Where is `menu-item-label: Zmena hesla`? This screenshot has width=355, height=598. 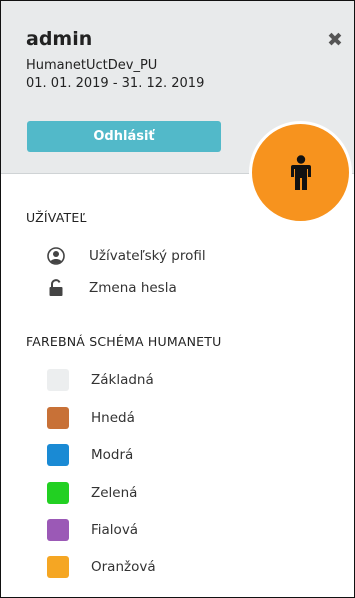 menu-item-label: Zmena hesla is located at coordinates (133, 288).